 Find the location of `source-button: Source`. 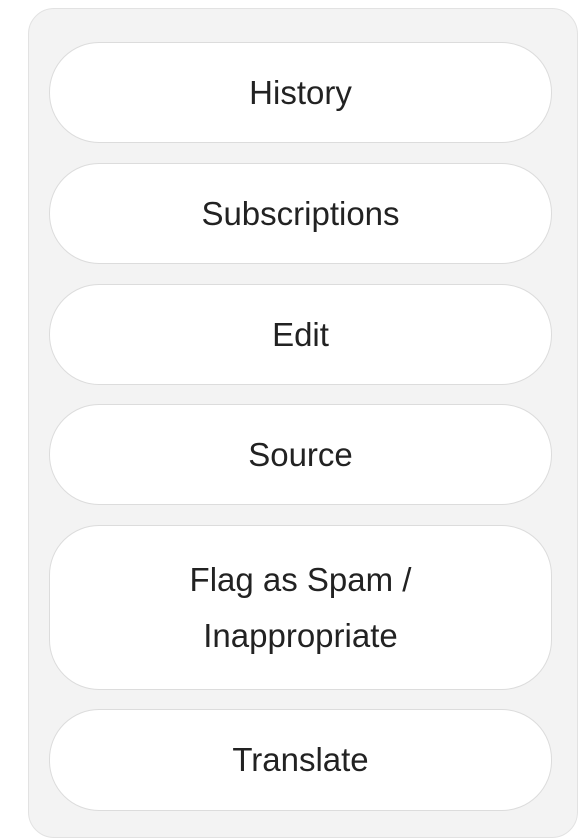

source-button: Source is located at coordinates (300, 454).